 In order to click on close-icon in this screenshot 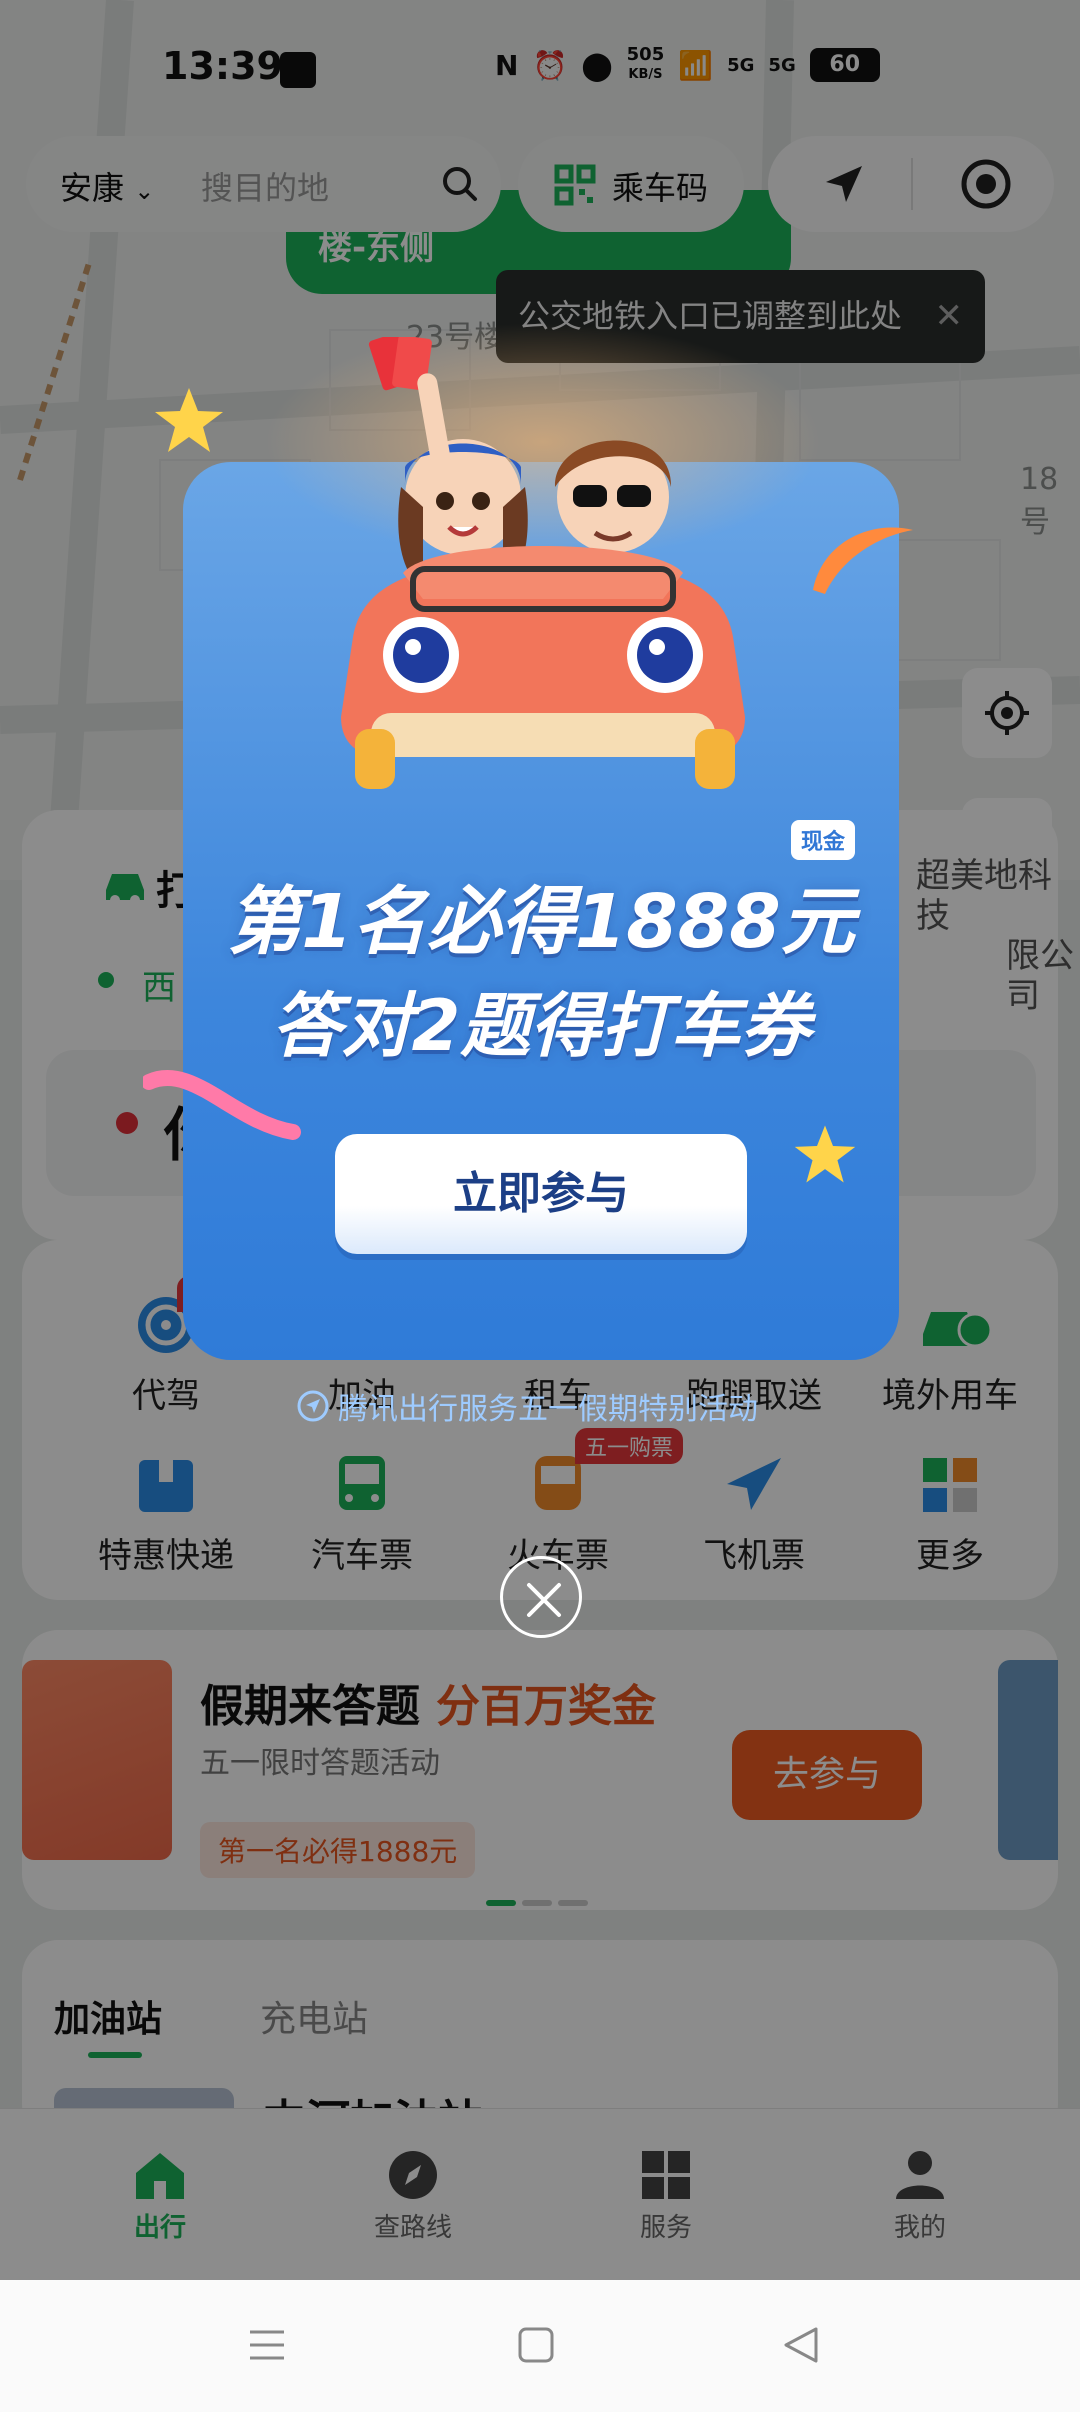, I will do `click(544, 1600)`.